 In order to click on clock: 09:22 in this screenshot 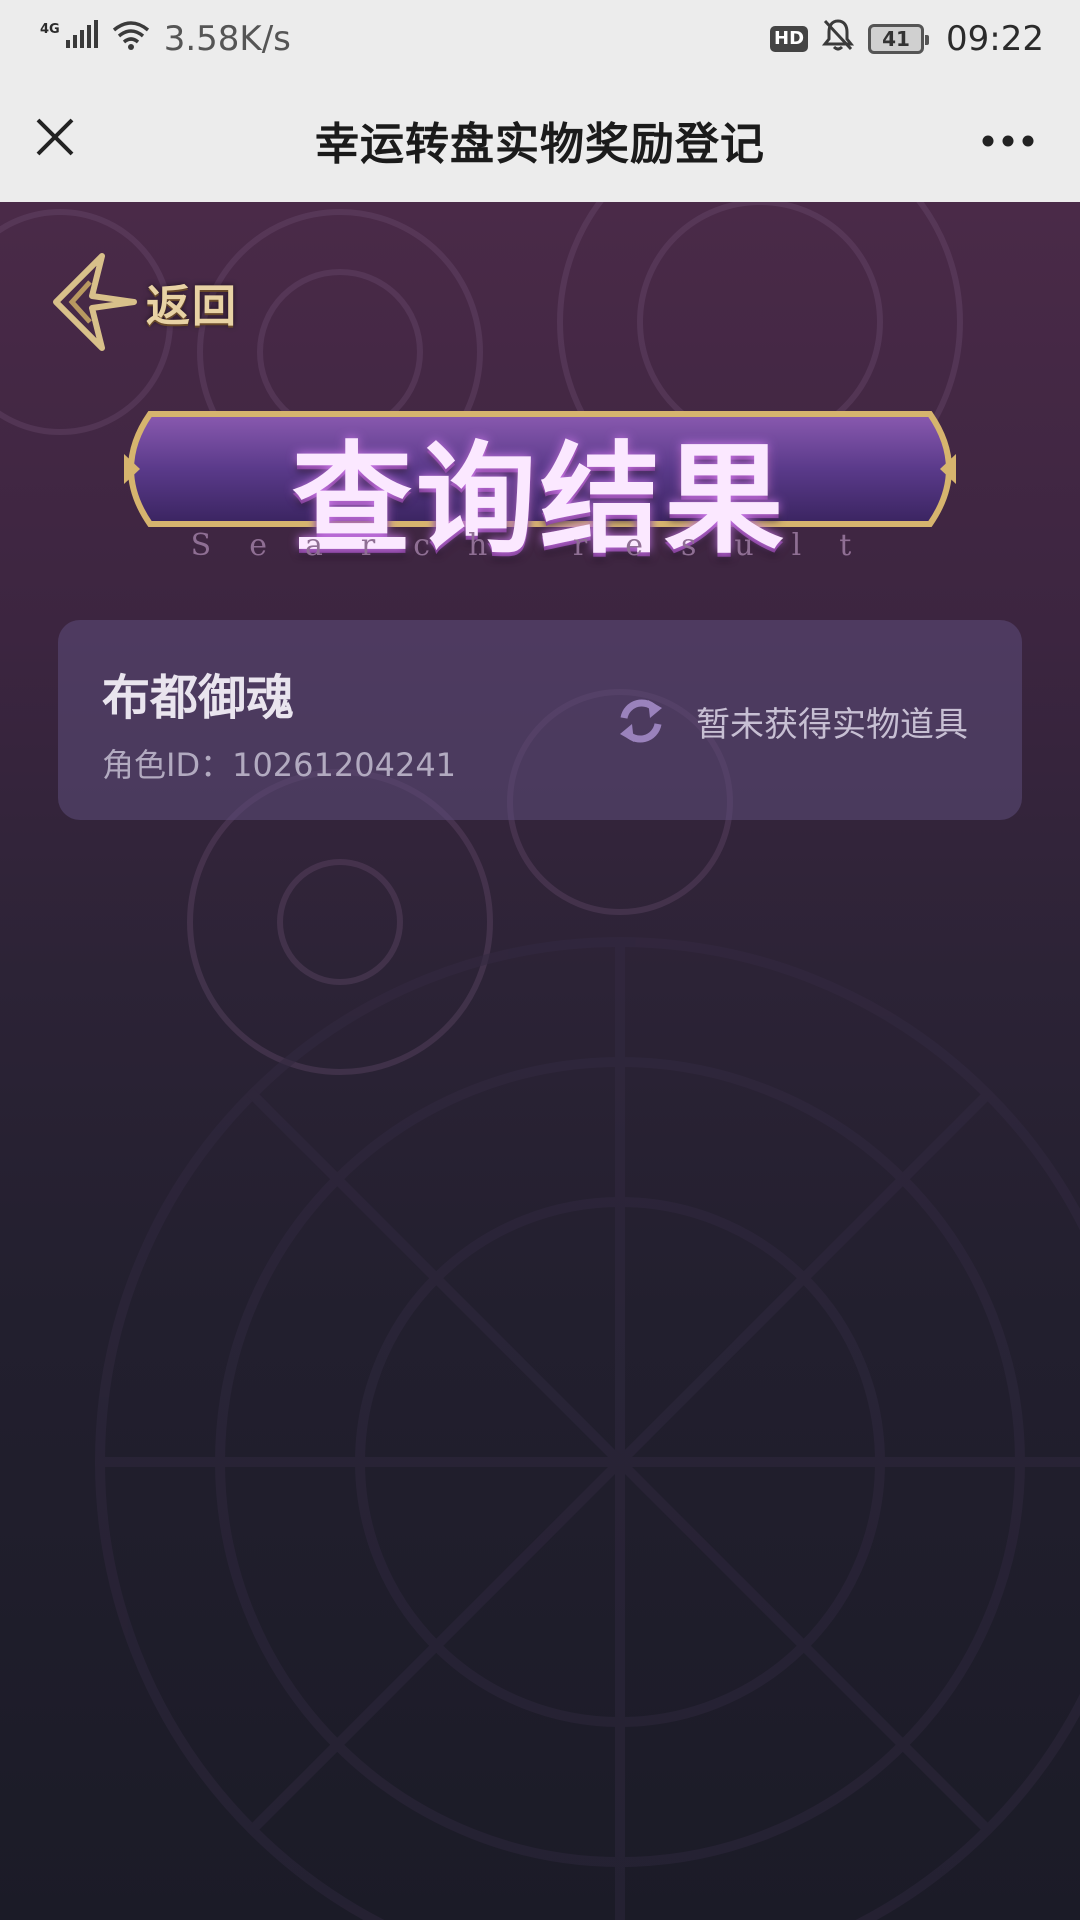, I will do `click(995, 39)`.